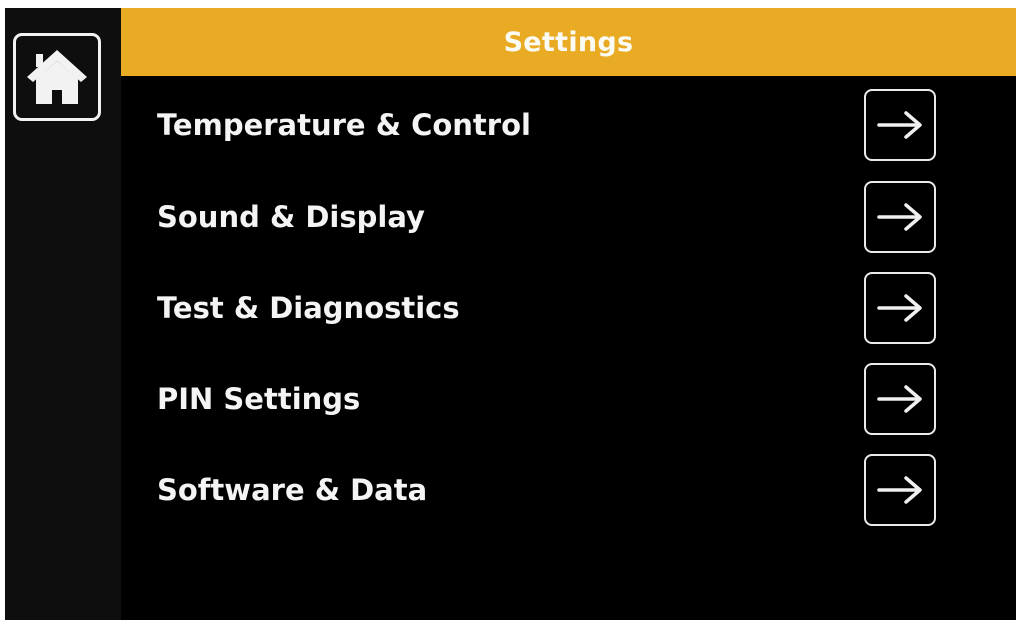 This screenshot has height=621, width=1018. Describe the element at coordinates (568, 399) in the screenshot. I see `menu-item-pin-settings: PIN Settings` at that location.